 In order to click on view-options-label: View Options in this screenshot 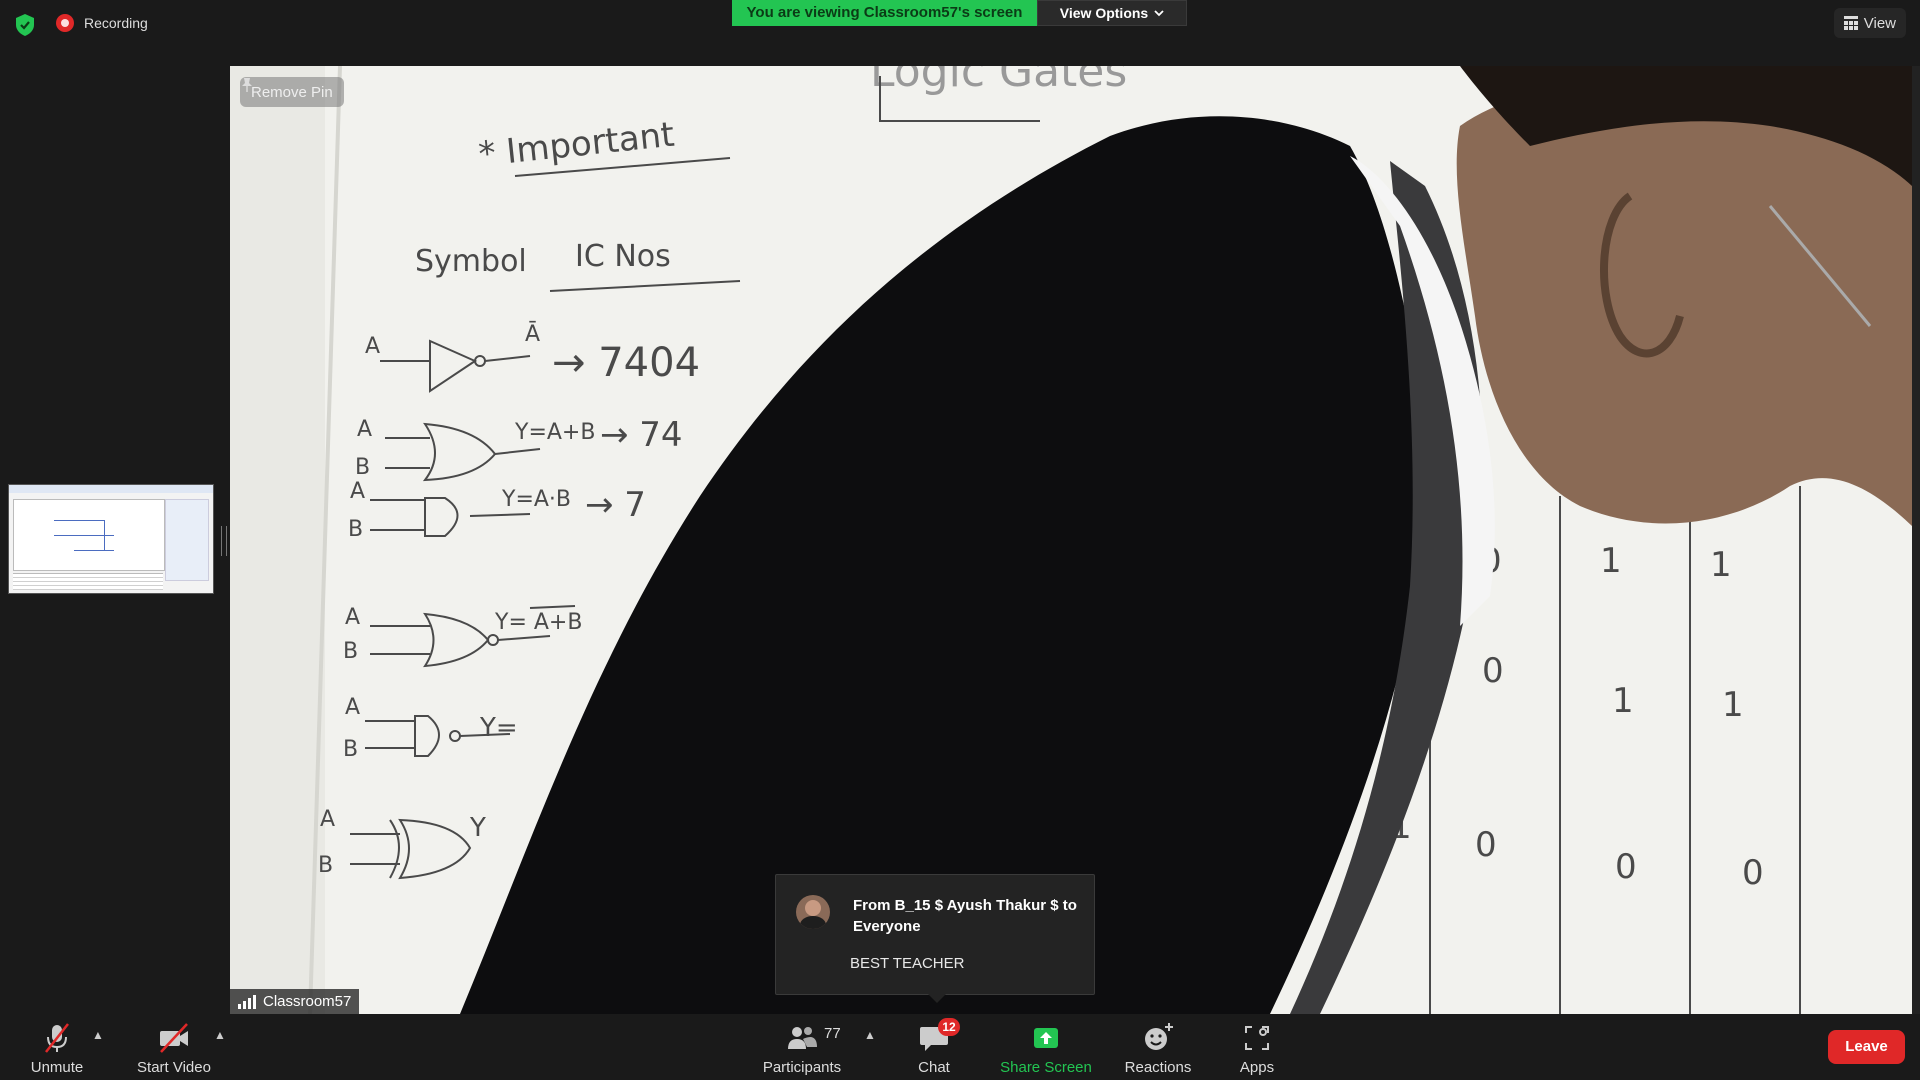, I will do `click(1104, 13)`.